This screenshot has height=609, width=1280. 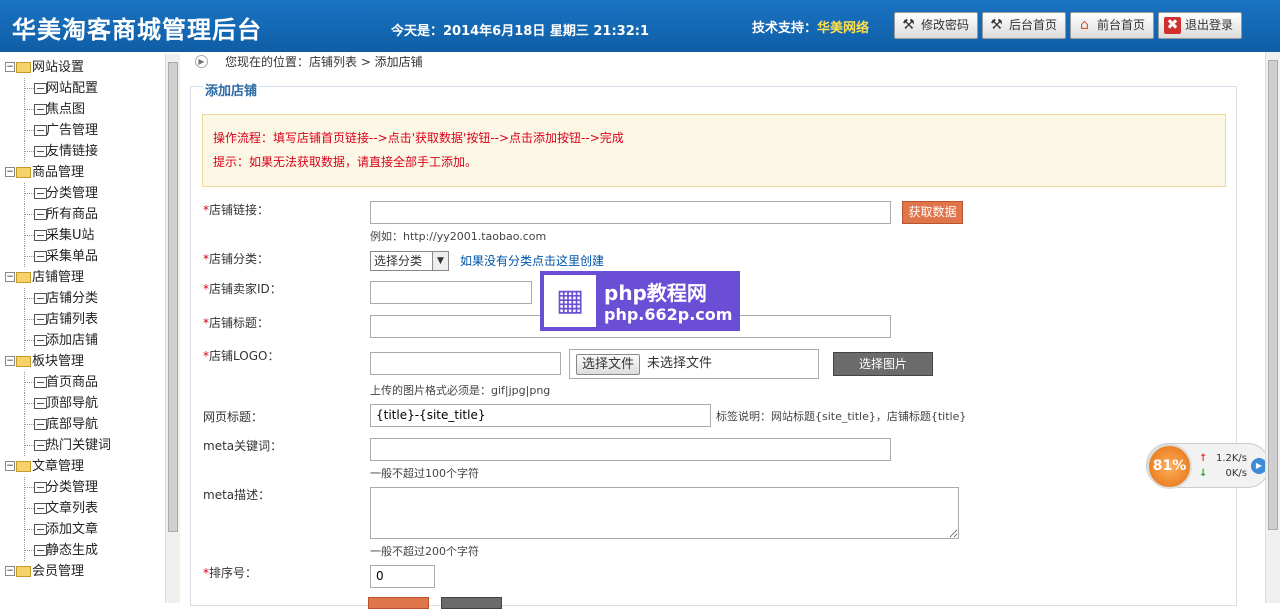 I want to click on sidebar-item-label: 添加文章, so click(x=72, y=529).